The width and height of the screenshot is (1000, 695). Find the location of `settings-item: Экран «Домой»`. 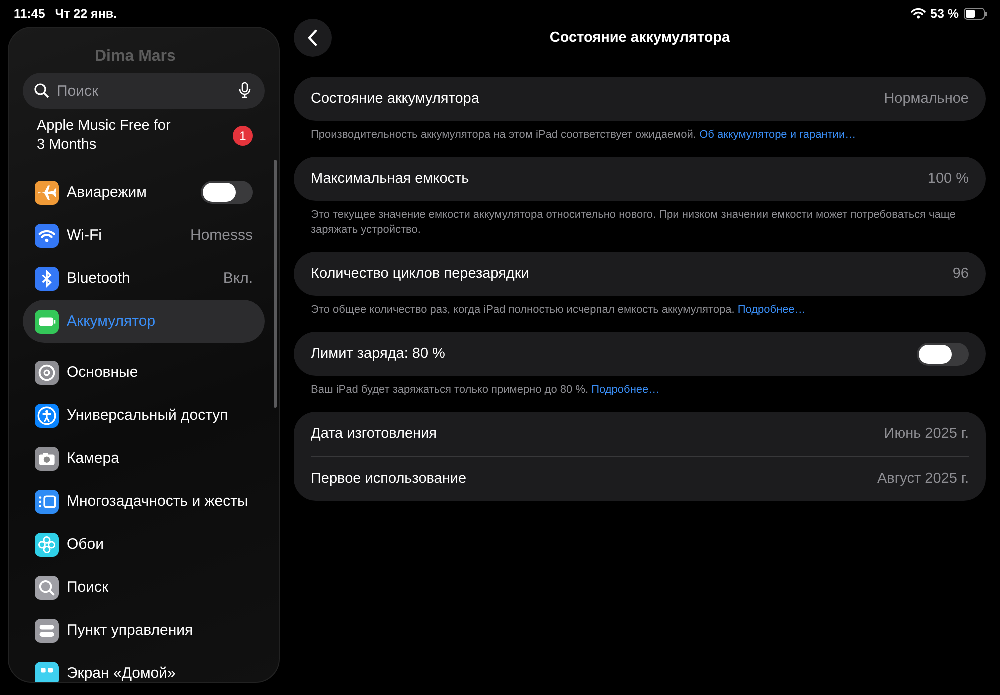

settings-item: Экран «Домой» is located at coordinates (144, 667).